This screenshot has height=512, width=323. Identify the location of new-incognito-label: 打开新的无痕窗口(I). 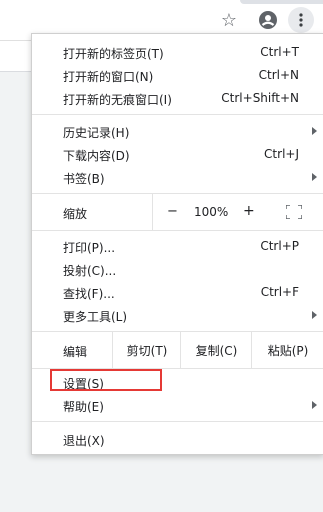
(117, 100).